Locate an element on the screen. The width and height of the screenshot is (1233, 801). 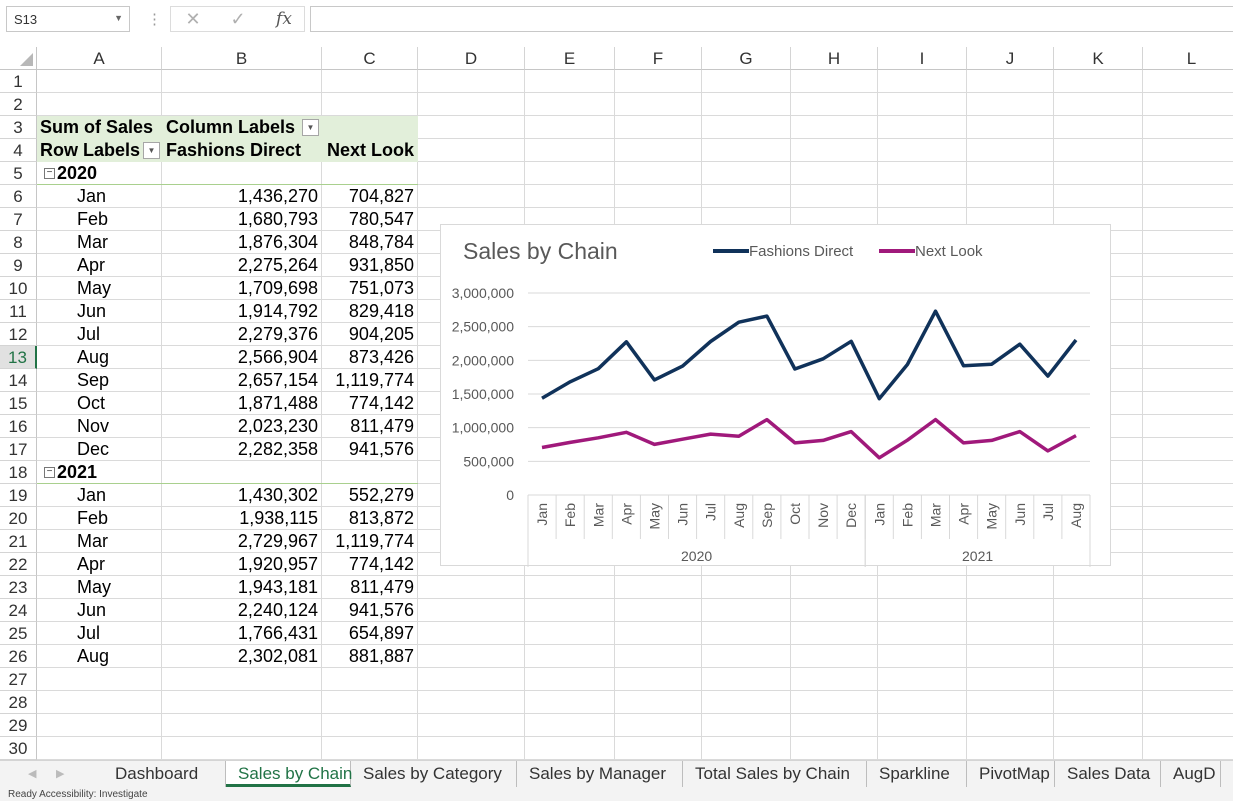
pivot-col-fashions-direct: Fashions Direct is located at coordinates (234, 150).